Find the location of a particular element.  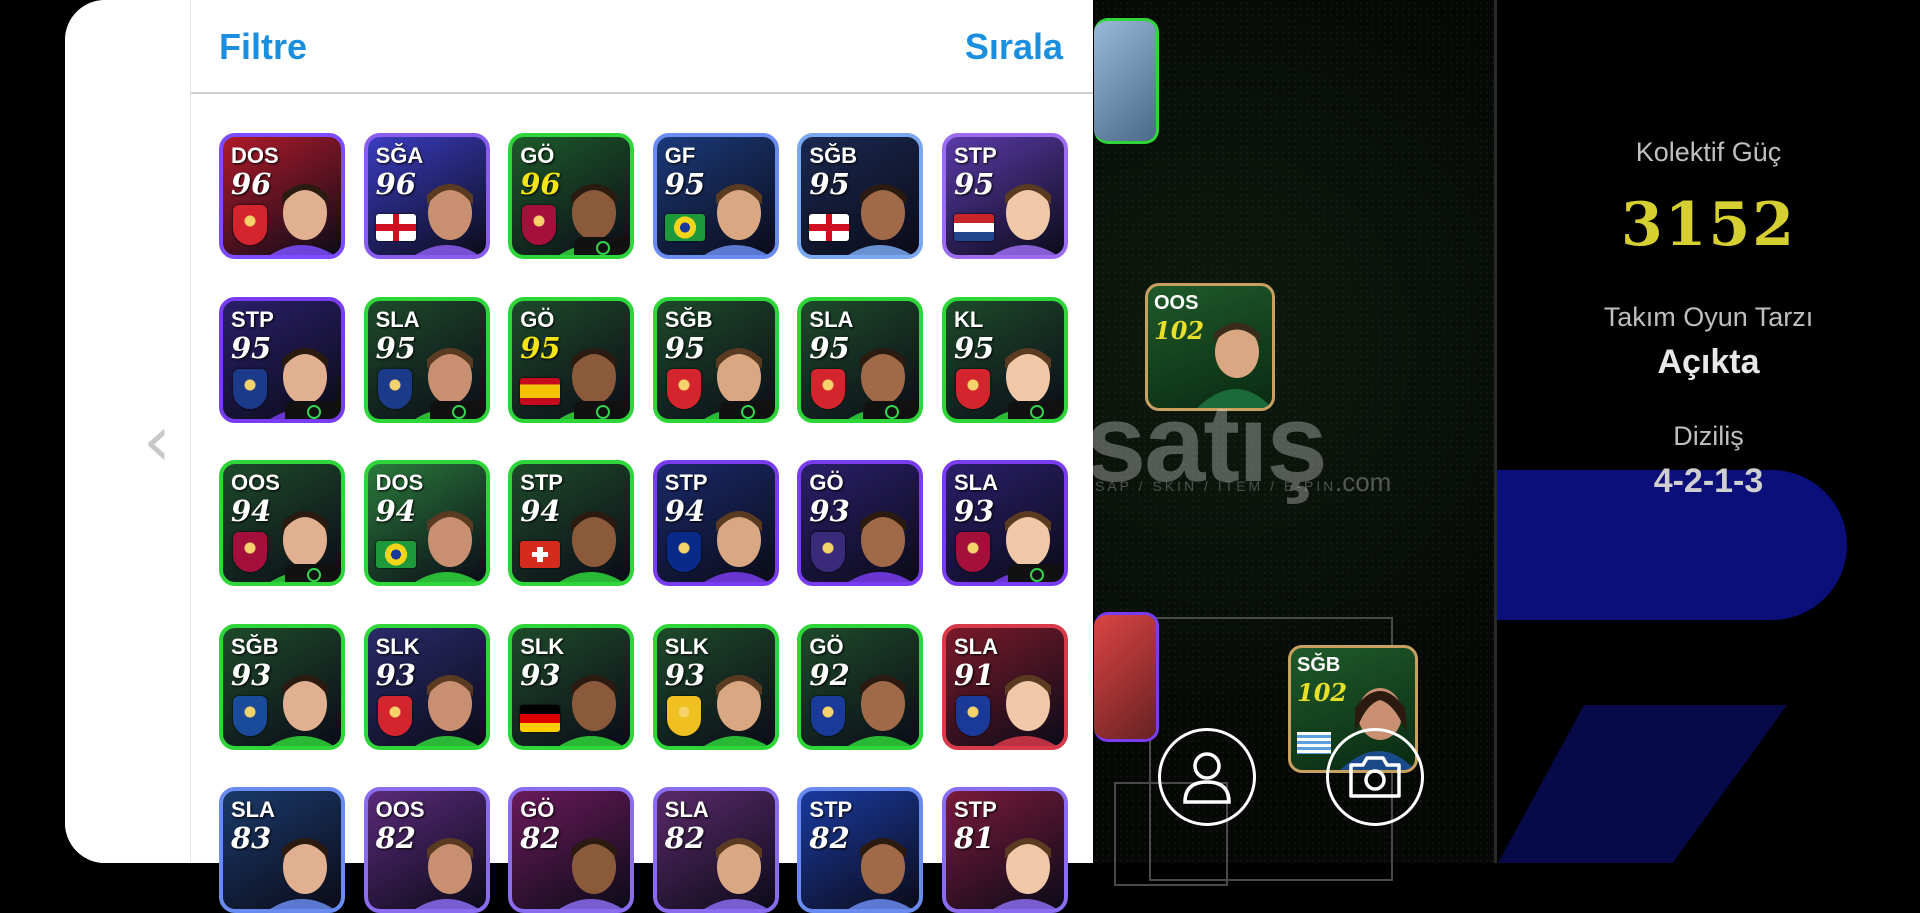

player-position: DOS is located at coordinates (399, 482).